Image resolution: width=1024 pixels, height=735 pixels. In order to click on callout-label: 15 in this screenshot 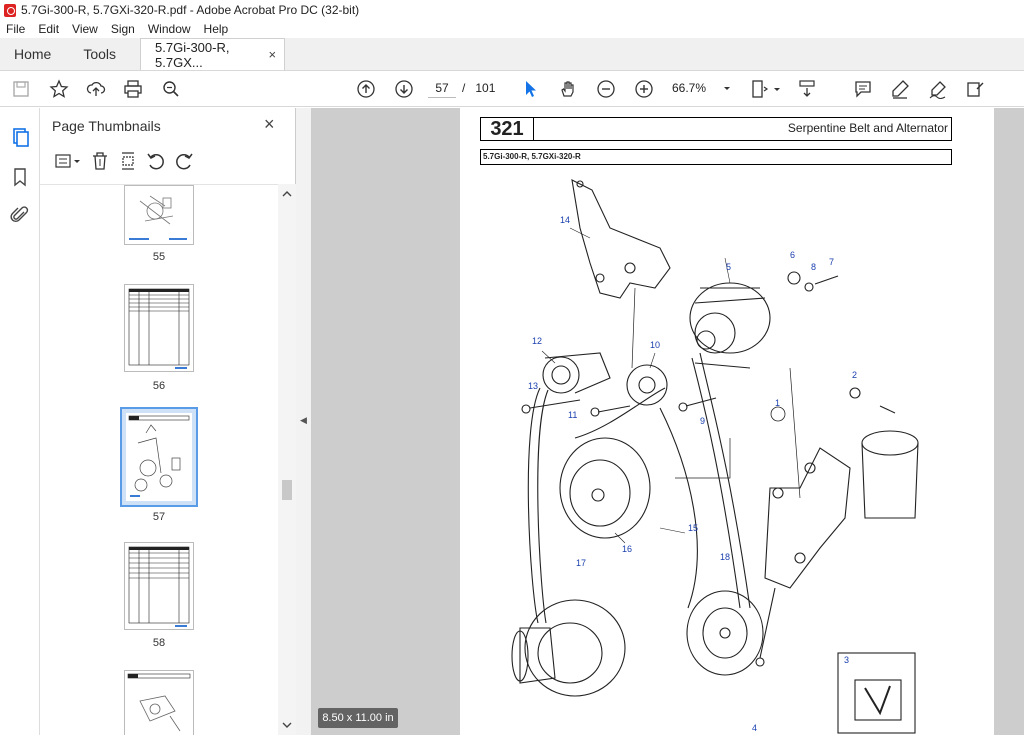, I will do `click(693, 528)`.